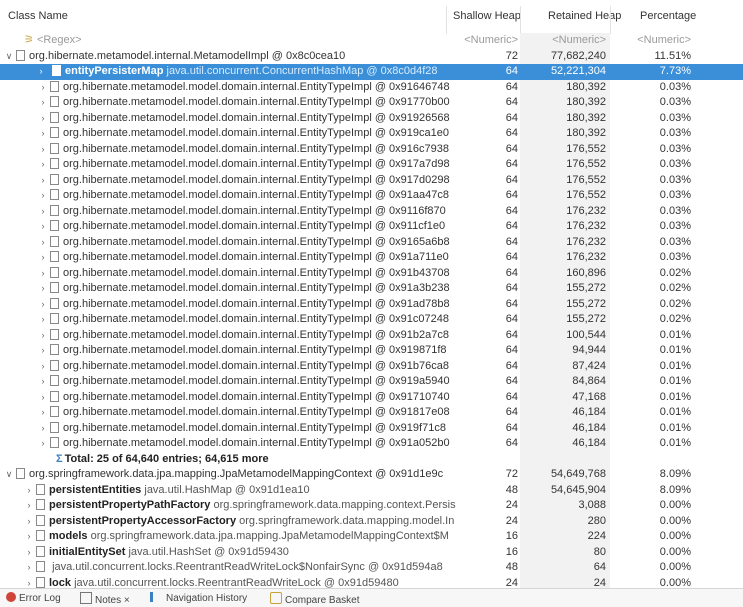 The width and height of the screenshot is (743, 607). Describe the element at coordinates (127, 600) in the screenshot. I see `close-icon: ×` at that location.